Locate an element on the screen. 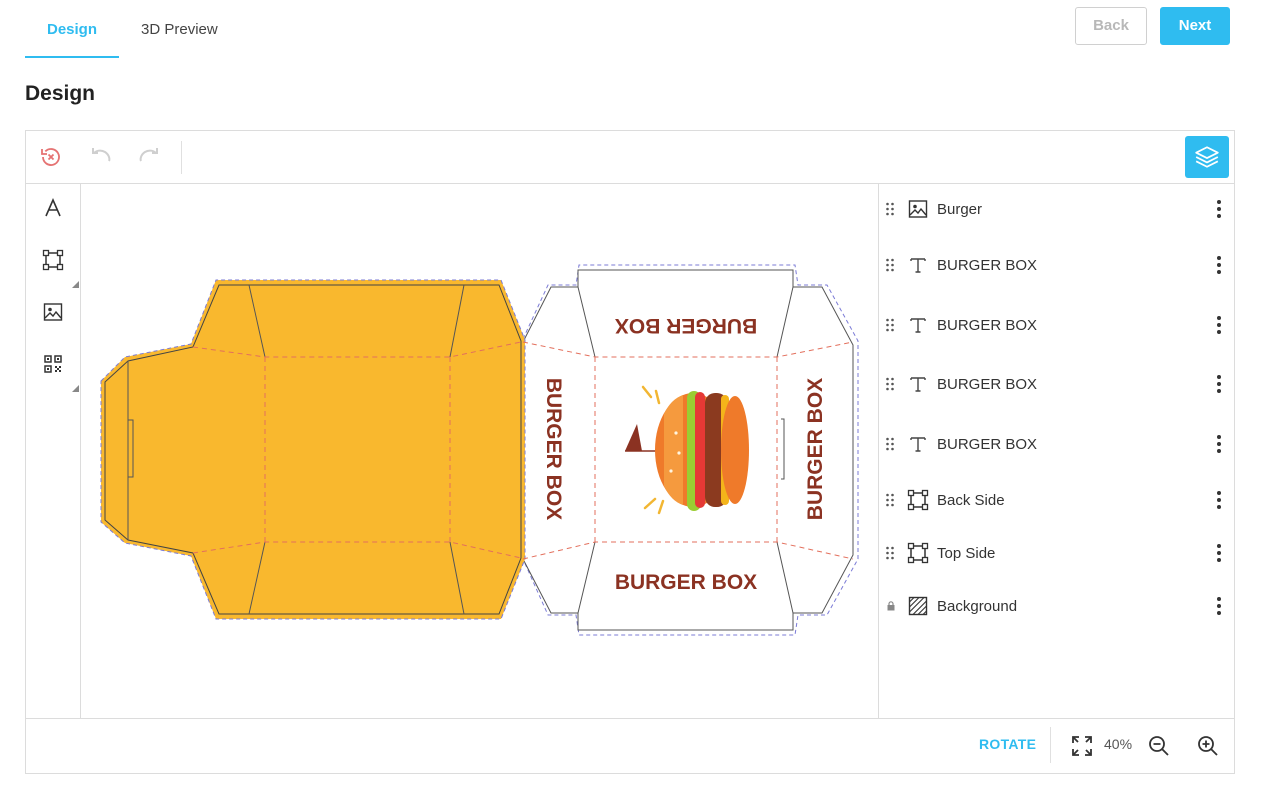  shape-tool-icon is located at coordinates (53, 260).